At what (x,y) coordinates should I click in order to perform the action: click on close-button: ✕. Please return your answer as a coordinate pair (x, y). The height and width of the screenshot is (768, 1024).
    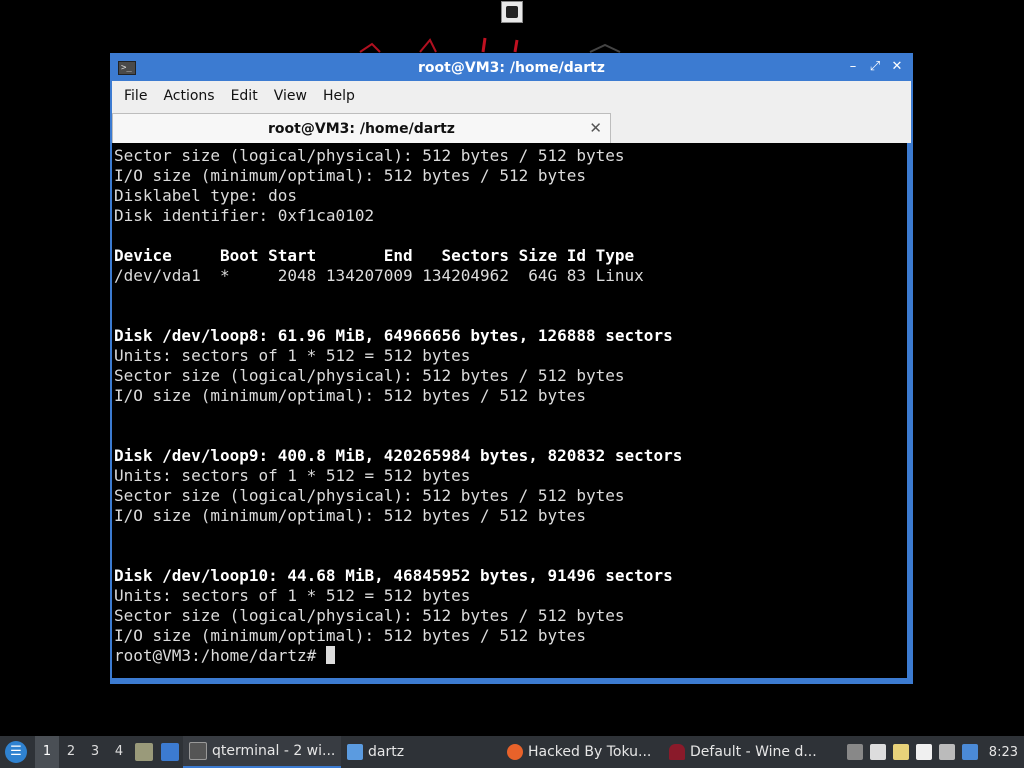
    Looking at the image, I should click on (897, 67).